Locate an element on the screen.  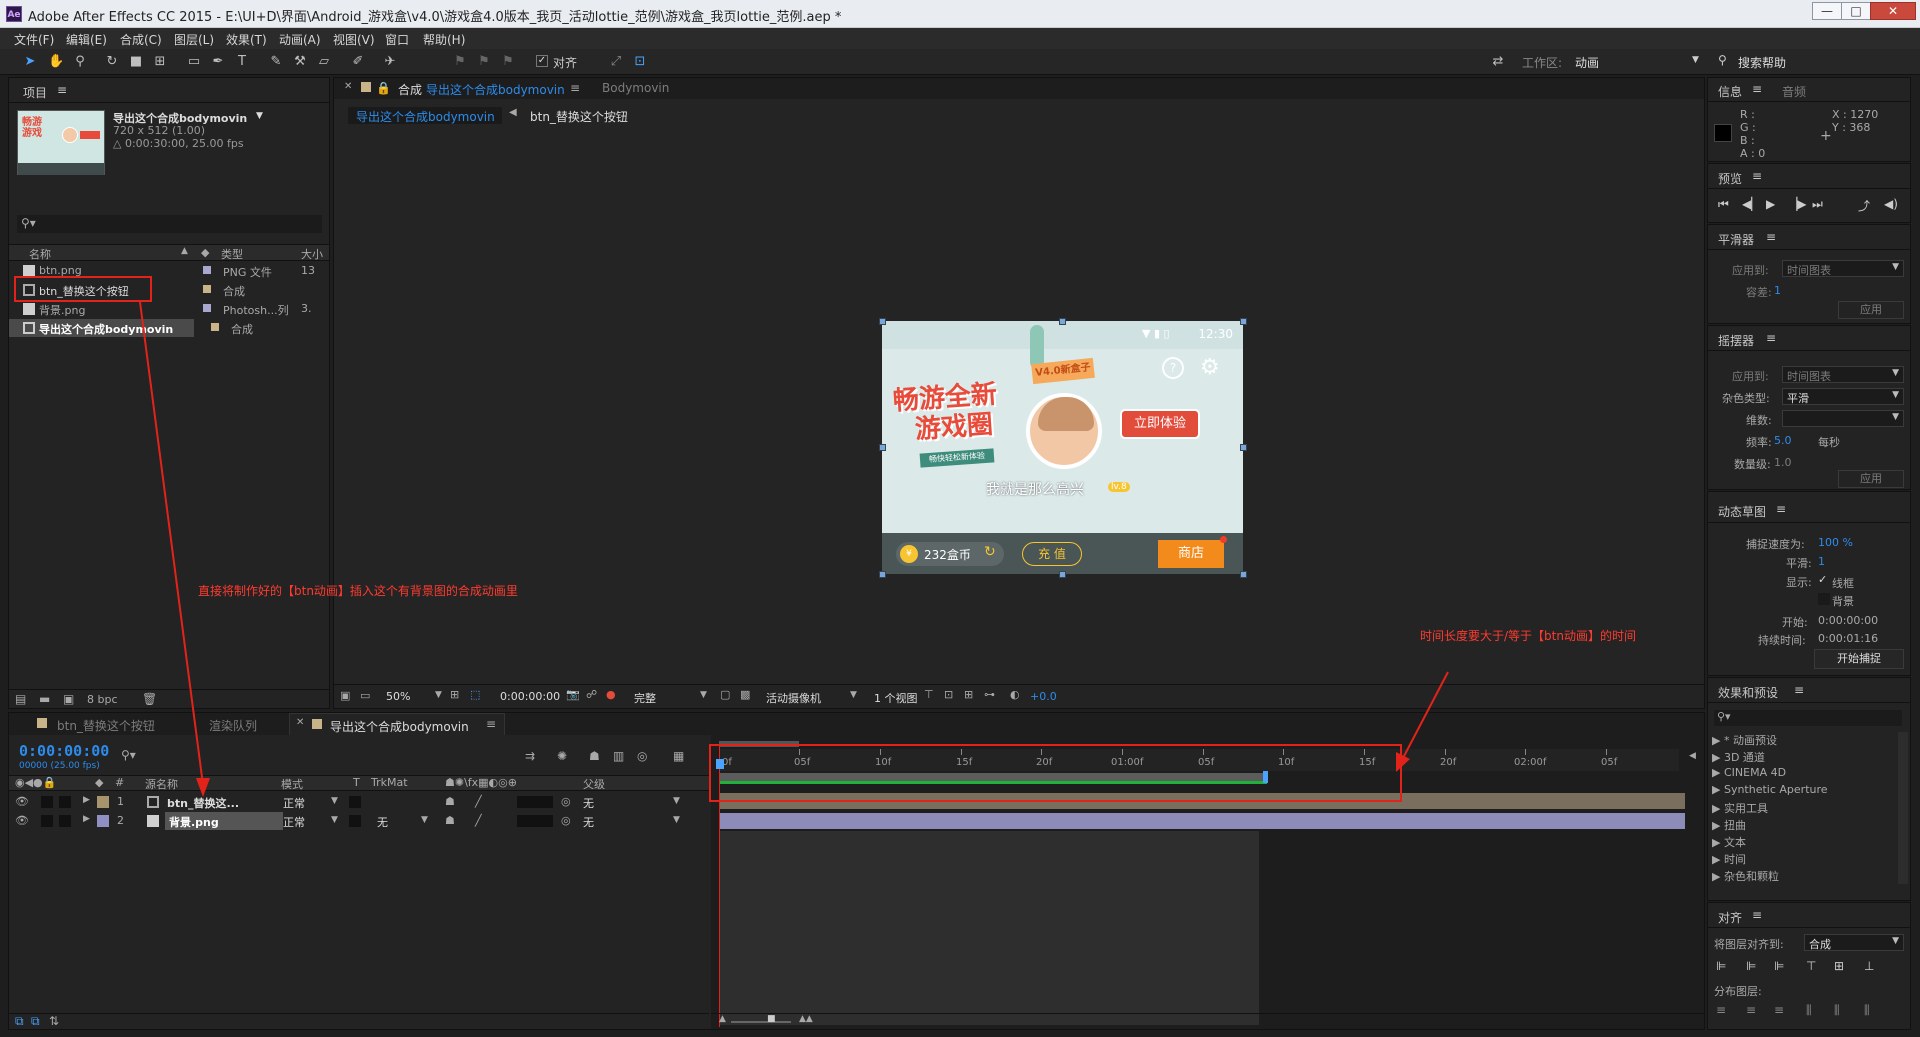
arrow-right-line is located at coordinates (1425, 716).